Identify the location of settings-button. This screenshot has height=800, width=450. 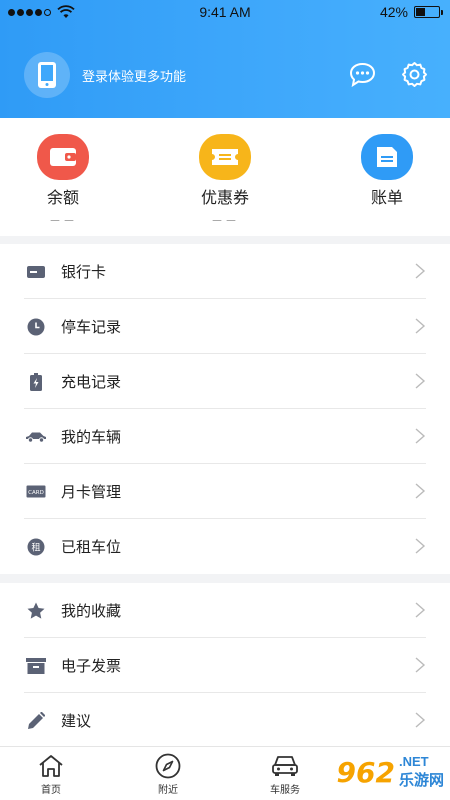
(414, 74).